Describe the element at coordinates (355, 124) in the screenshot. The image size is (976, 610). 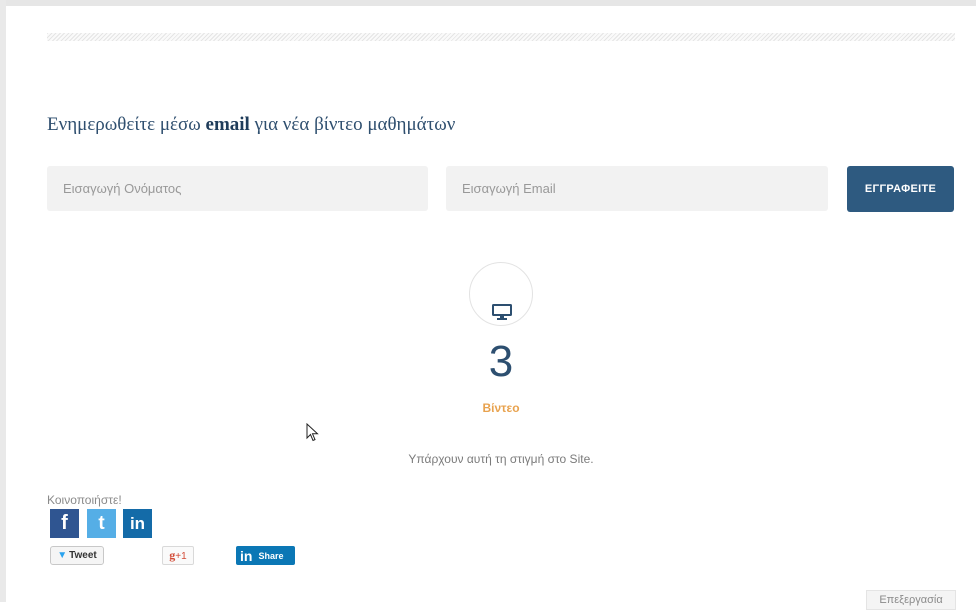
I see `heading-suffix: για νέα βίντεο μαθημάτων` at that location.